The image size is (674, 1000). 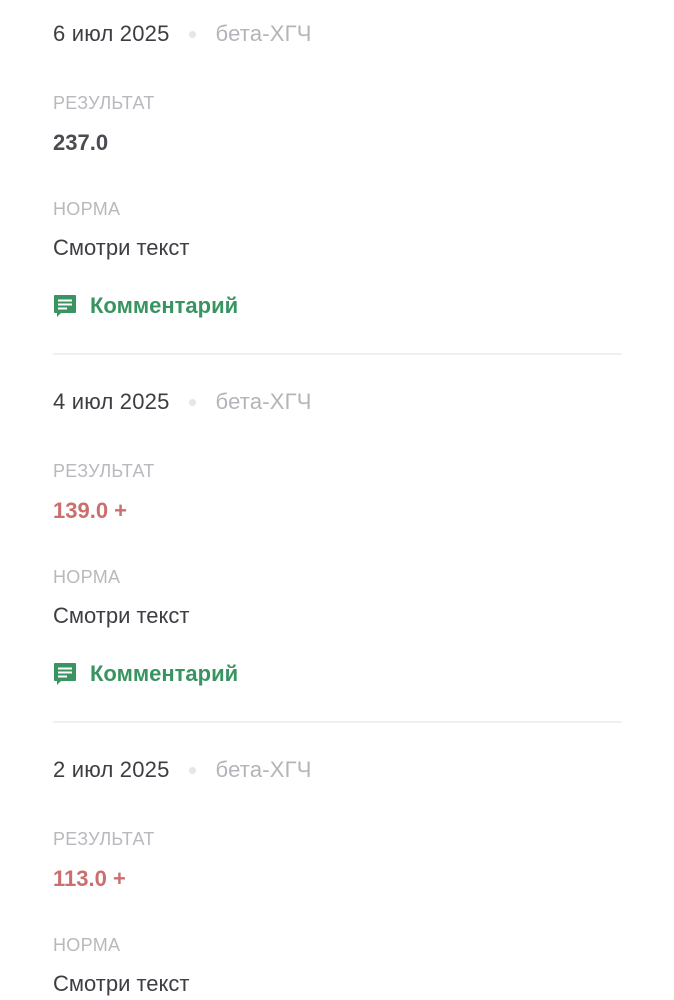 What do you see at coordinates (81, 142) in the screenshot?
I see `result-value: 237.0` at bounding box center [81, 142].